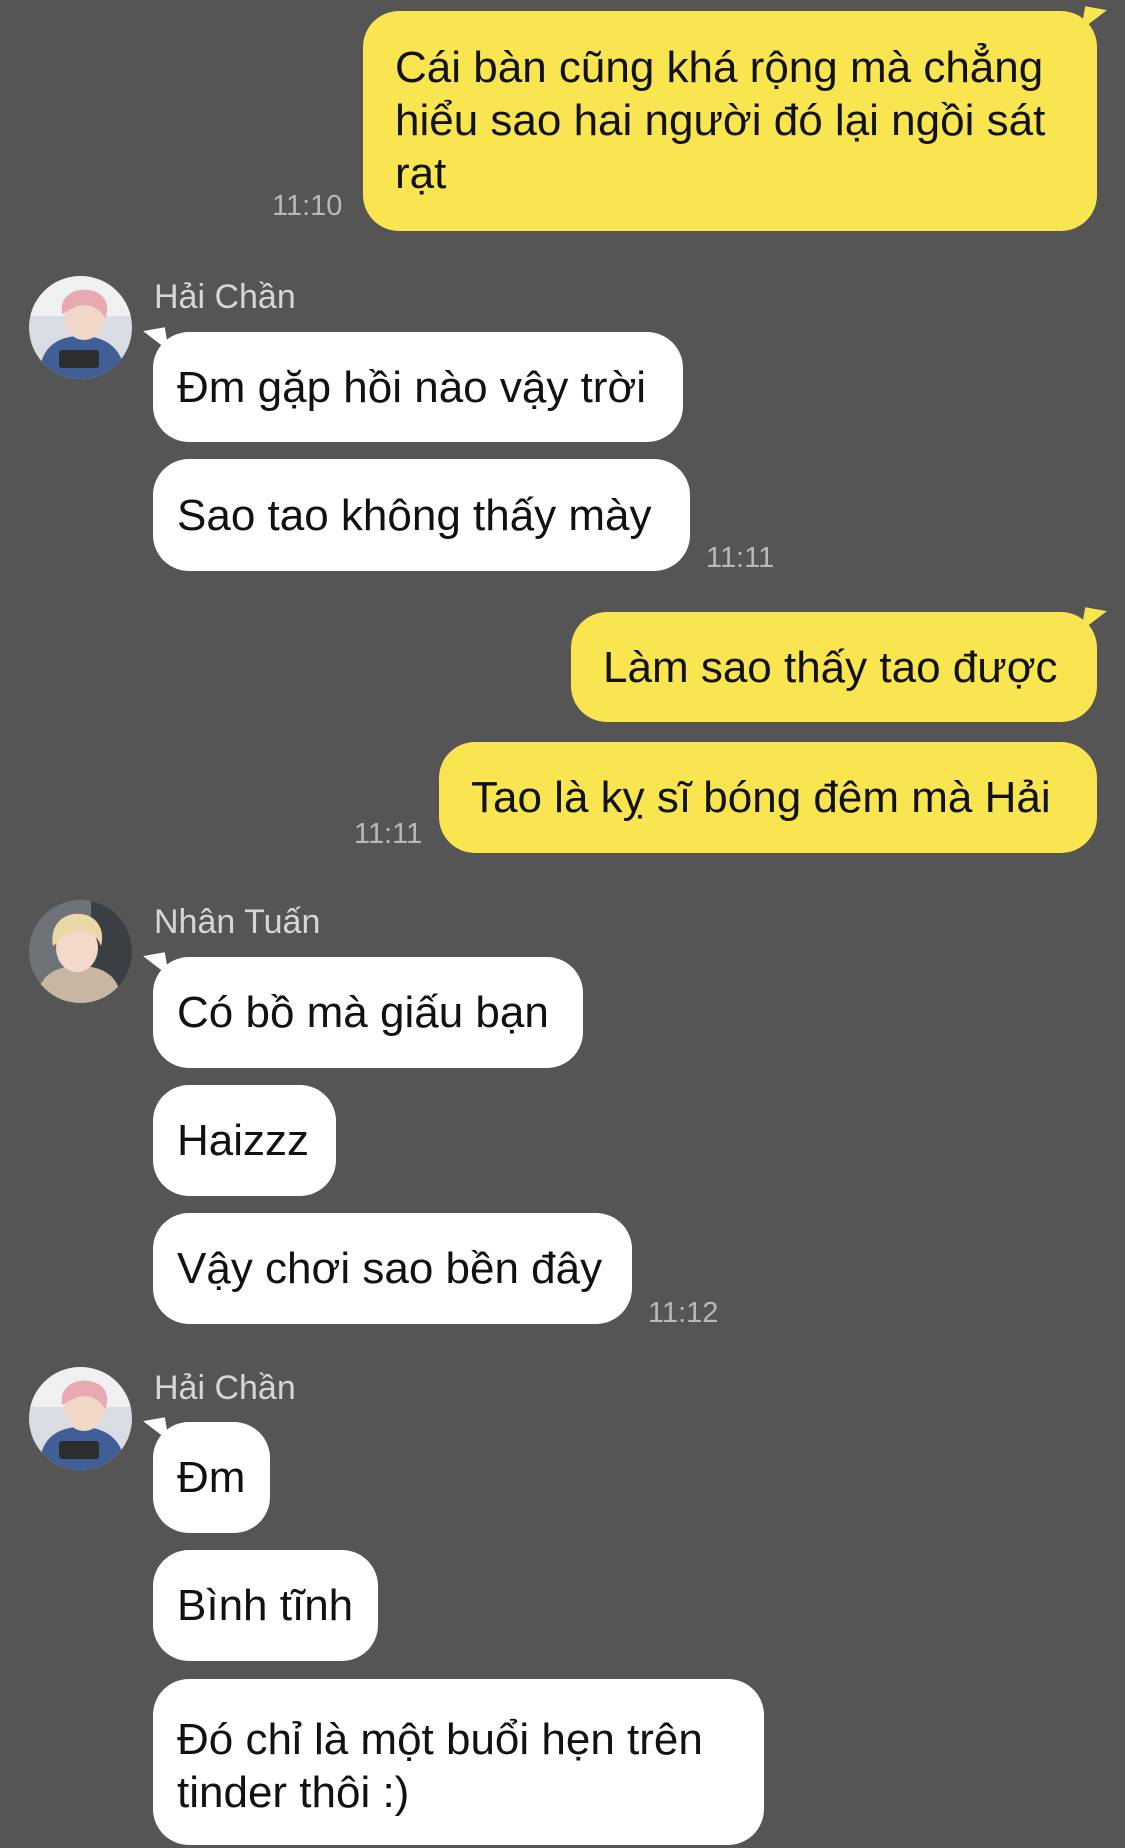 The image size is (1125, 1848). Describe the element at coordinates (421, 173) in the screenshot. I see `message-text-line: rạt` at that location.